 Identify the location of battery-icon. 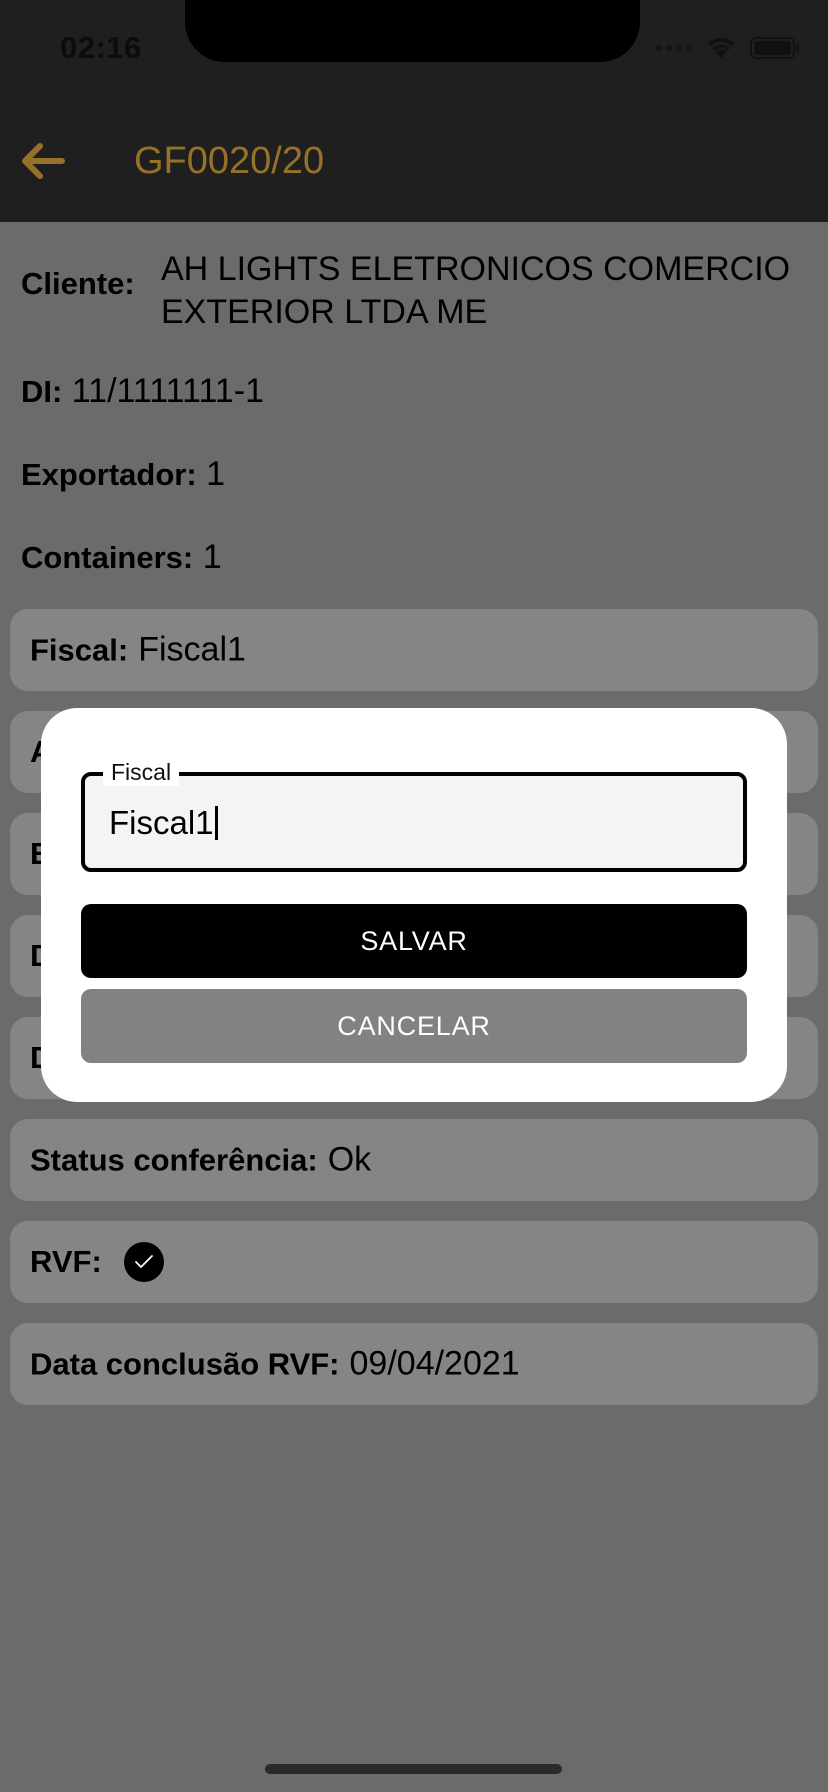
(775, 48).